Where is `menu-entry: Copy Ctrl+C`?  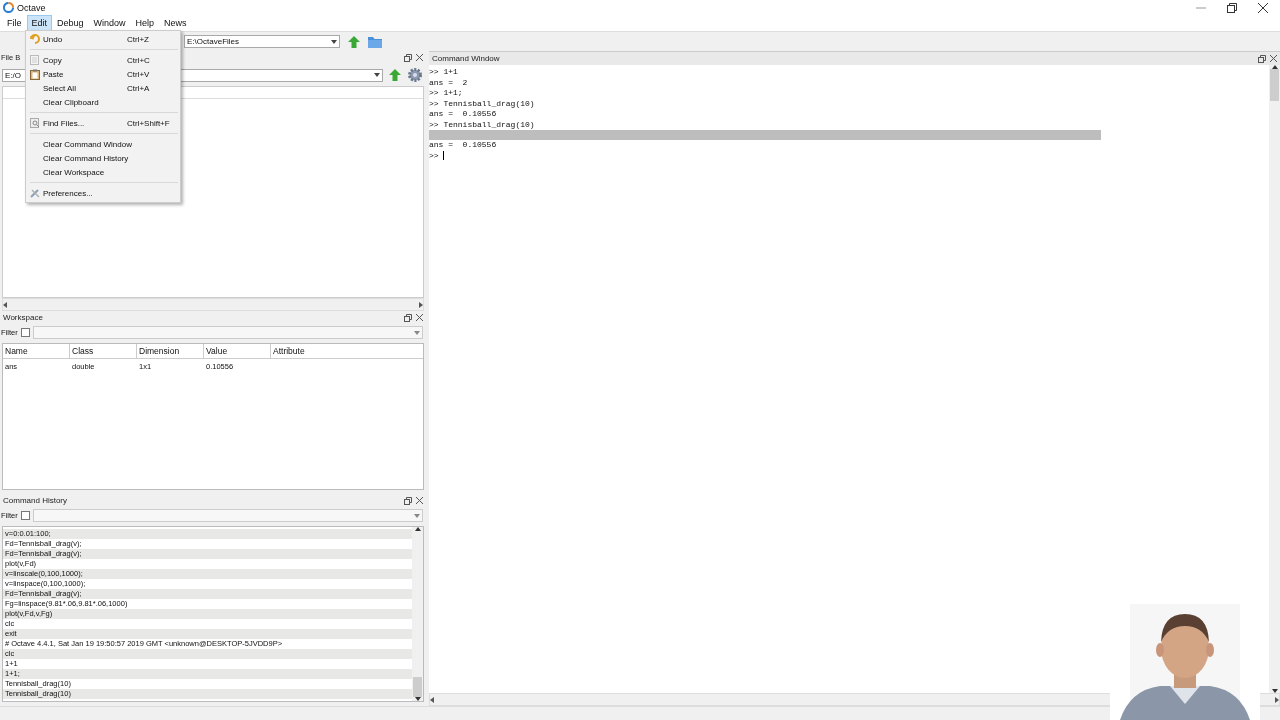 menu-entry: Copy Ctrl+C is located at coordinates (103, 60).